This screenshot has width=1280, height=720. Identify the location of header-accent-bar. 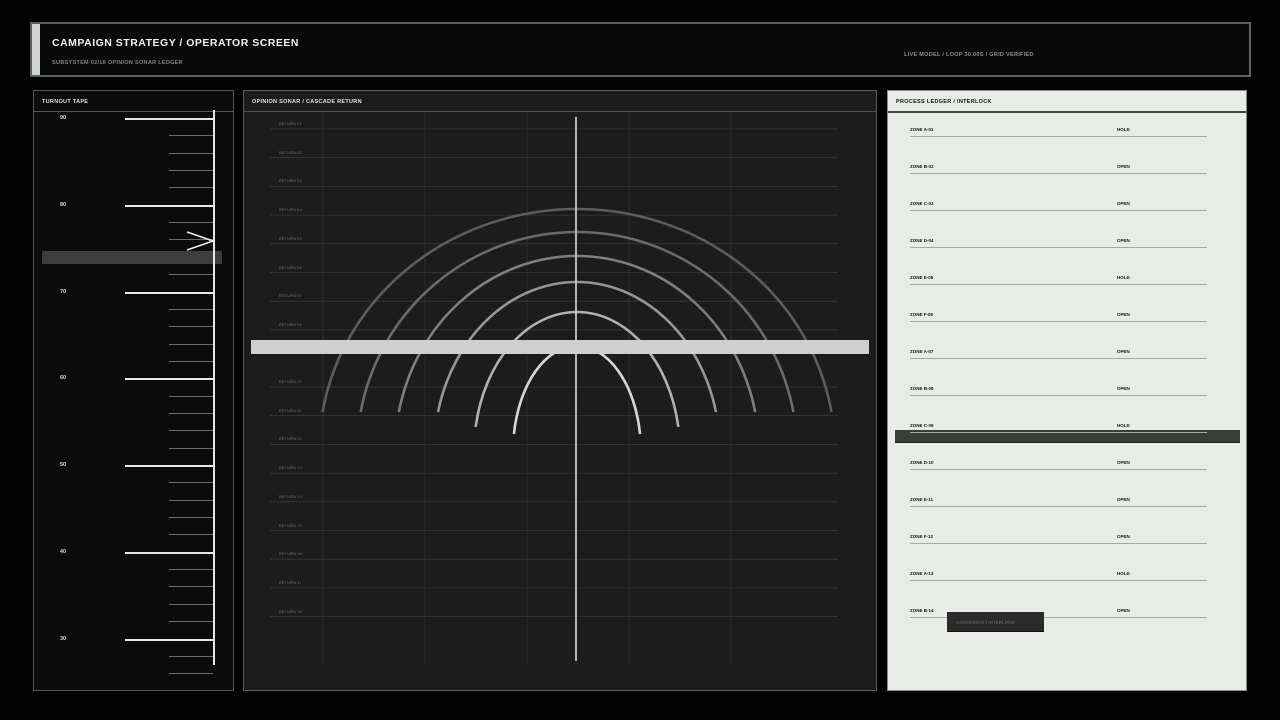
(36, 49).